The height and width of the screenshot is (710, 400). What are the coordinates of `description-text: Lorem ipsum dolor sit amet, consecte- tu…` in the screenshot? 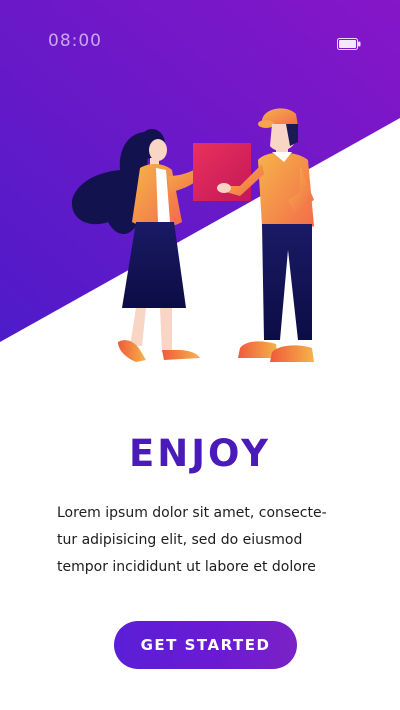 It's located at (207, 540).